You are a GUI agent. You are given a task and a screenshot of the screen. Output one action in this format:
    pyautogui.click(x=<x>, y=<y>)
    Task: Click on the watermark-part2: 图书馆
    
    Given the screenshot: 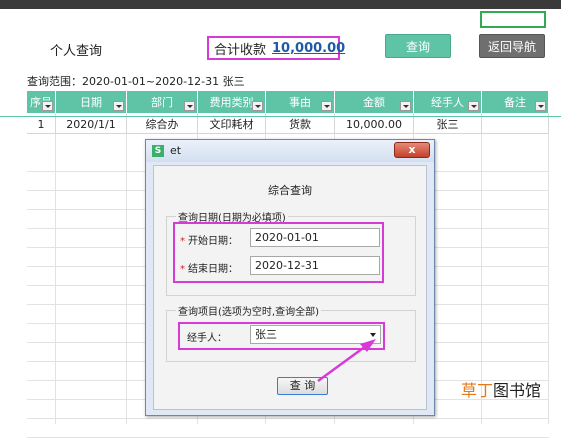 What is the action you would take?
    pyautogui.click(x=517, y=390)
    